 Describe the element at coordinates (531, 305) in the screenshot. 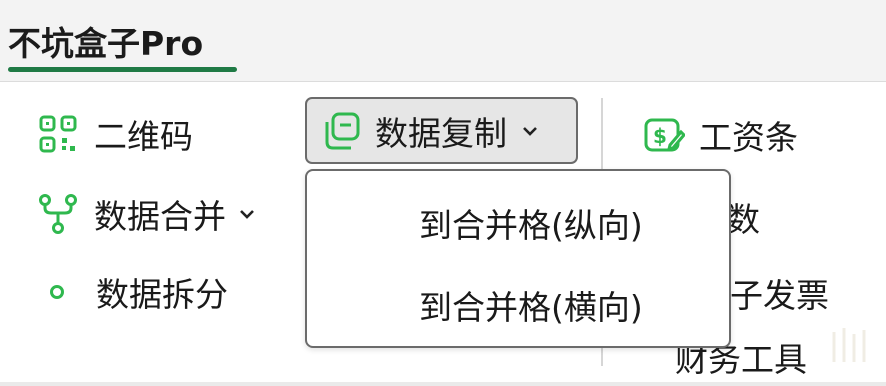

I see `menu-item-to-merged-horizontal: 到合并格(横向)` at that location.